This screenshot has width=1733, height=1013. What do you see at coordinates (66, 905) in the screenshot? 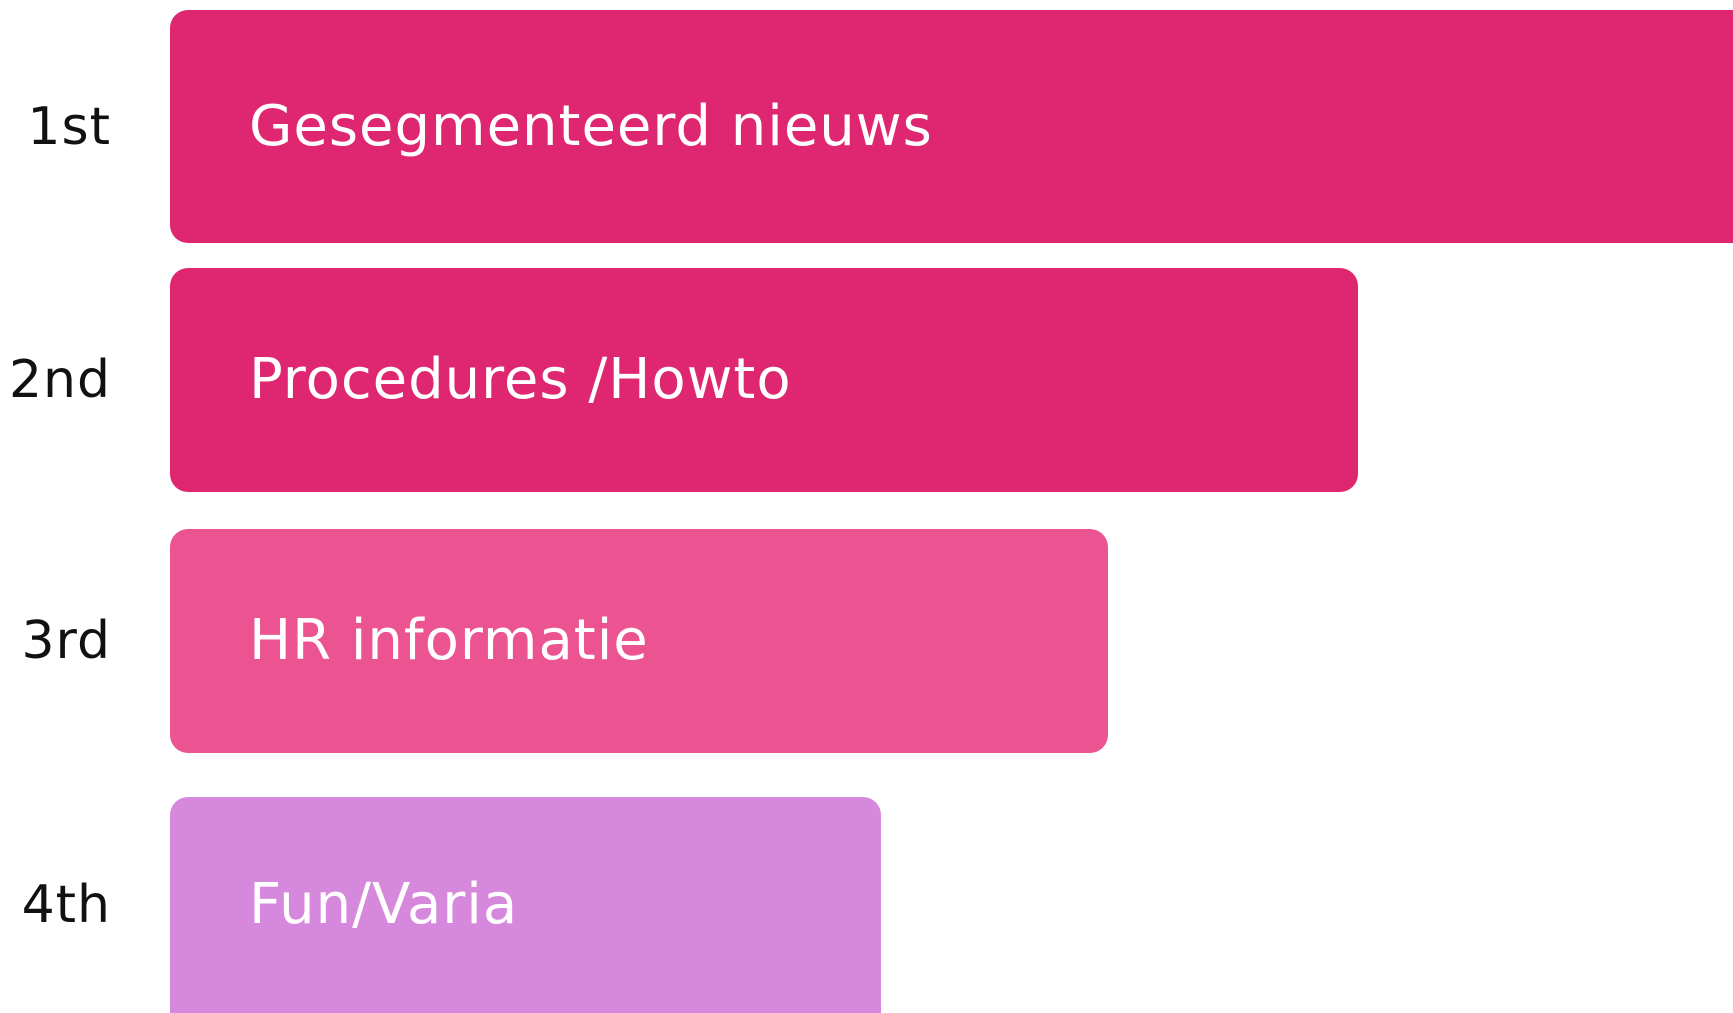
I see `rank-label-4th: 4th` at bounding box center [66, 905].